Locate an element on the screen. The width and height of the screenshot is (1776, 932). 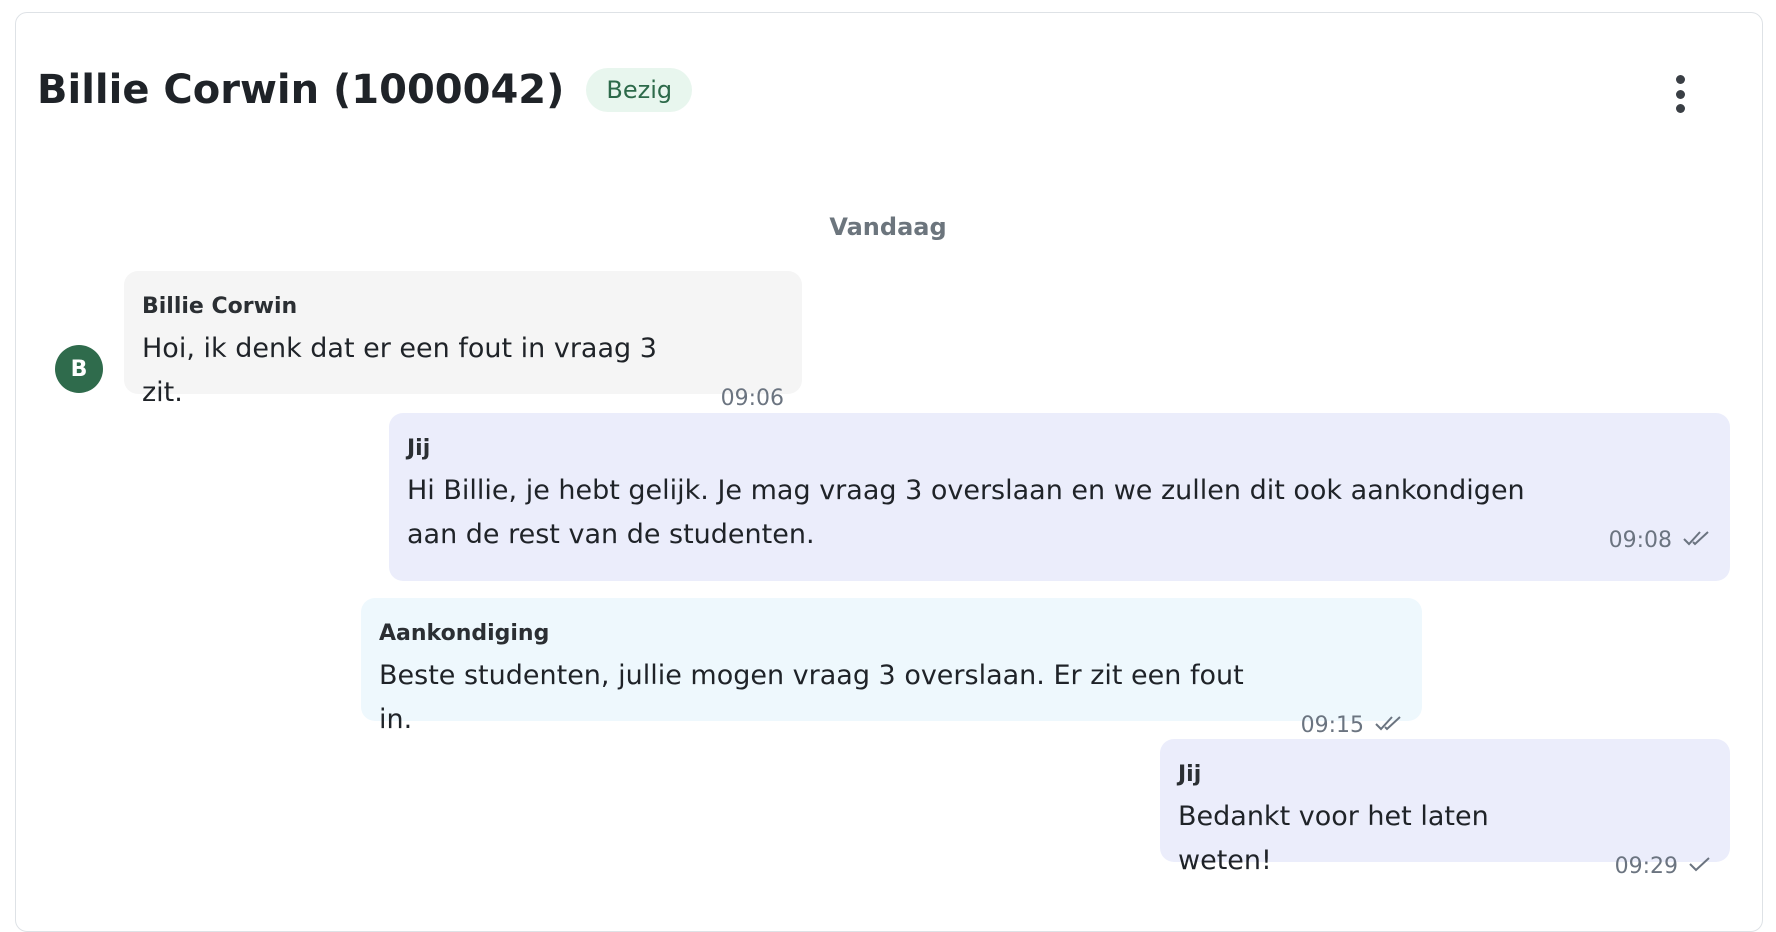
message-meta: 09:06 is located at coordinates (752, 398).